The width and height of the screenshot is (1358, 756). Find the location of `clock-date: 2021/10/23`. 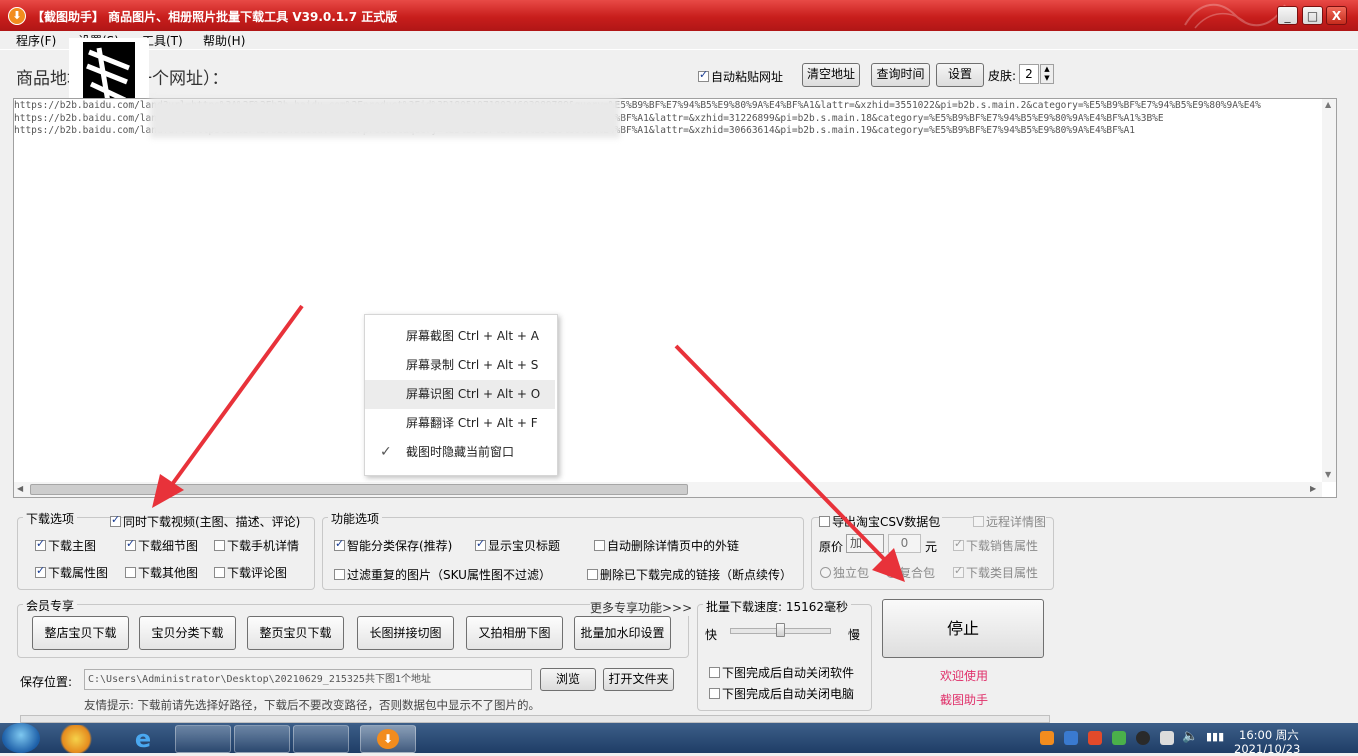

clock-date: 2021/10/23 is located at coordinates (1267, 749).